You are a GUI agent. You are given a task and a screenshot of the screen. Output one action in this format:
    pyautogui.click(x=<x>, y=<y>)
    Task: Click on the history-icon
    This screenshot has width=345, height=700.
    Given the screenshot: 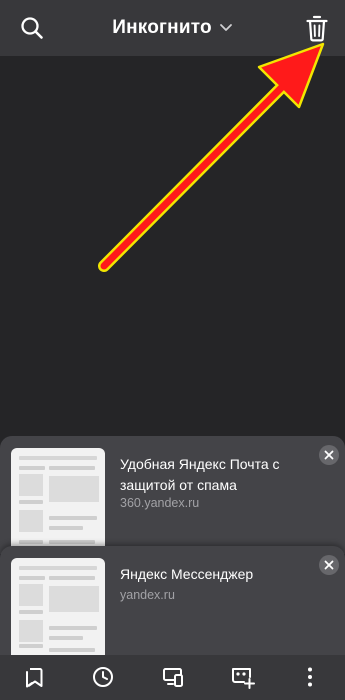 What is the action you would take?
    pyautogui.click(x=103, y=677)
    